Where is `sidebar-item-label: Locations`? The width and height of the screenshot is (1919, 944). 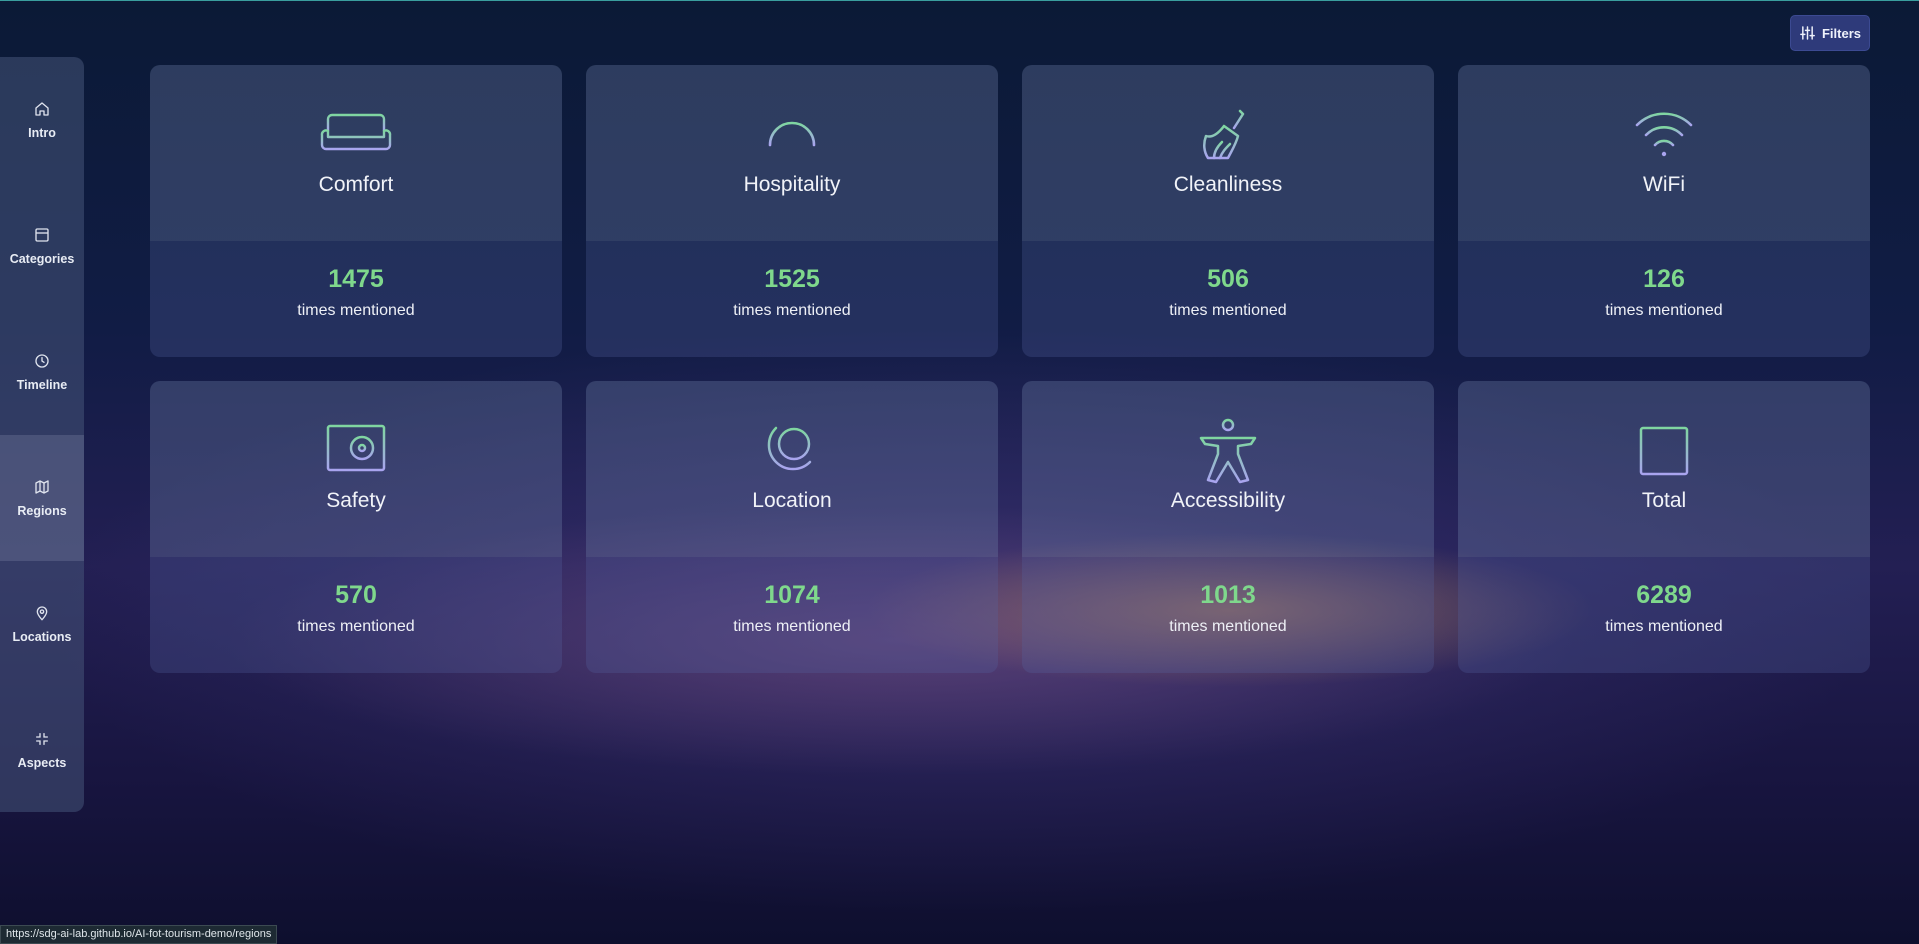 sidebar-item-label: Locations is located at coordinates (42, 637).